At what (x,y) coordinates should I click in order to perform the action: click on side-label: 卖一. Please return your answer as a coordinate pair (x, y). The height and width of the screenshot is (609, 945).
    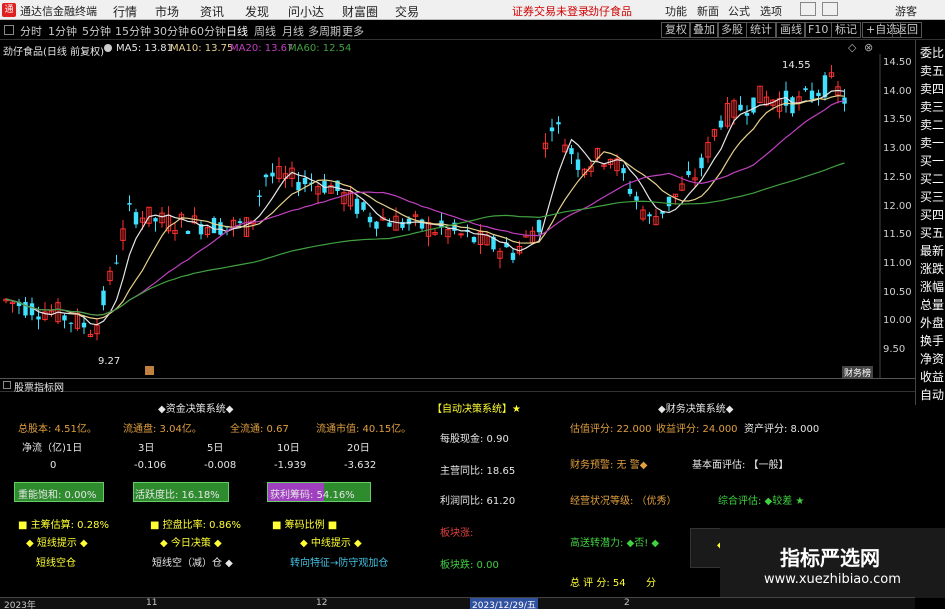
    Looking at the image, I should click on (932, 142).